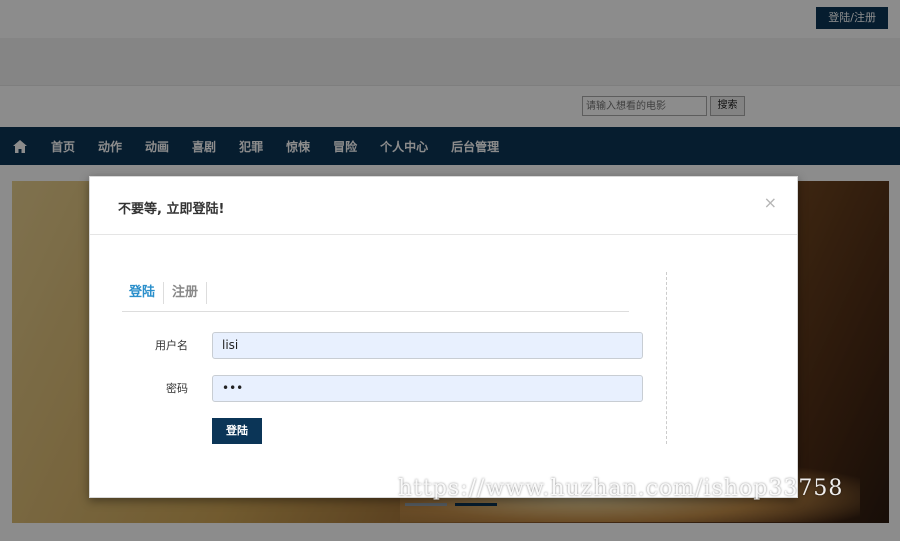 The height and width of the screenshot is (541, 900). What do you see at coordinates (186, 293) in the screenshot?
I see `tab-register: 注册` at bounding box center [186, 293].